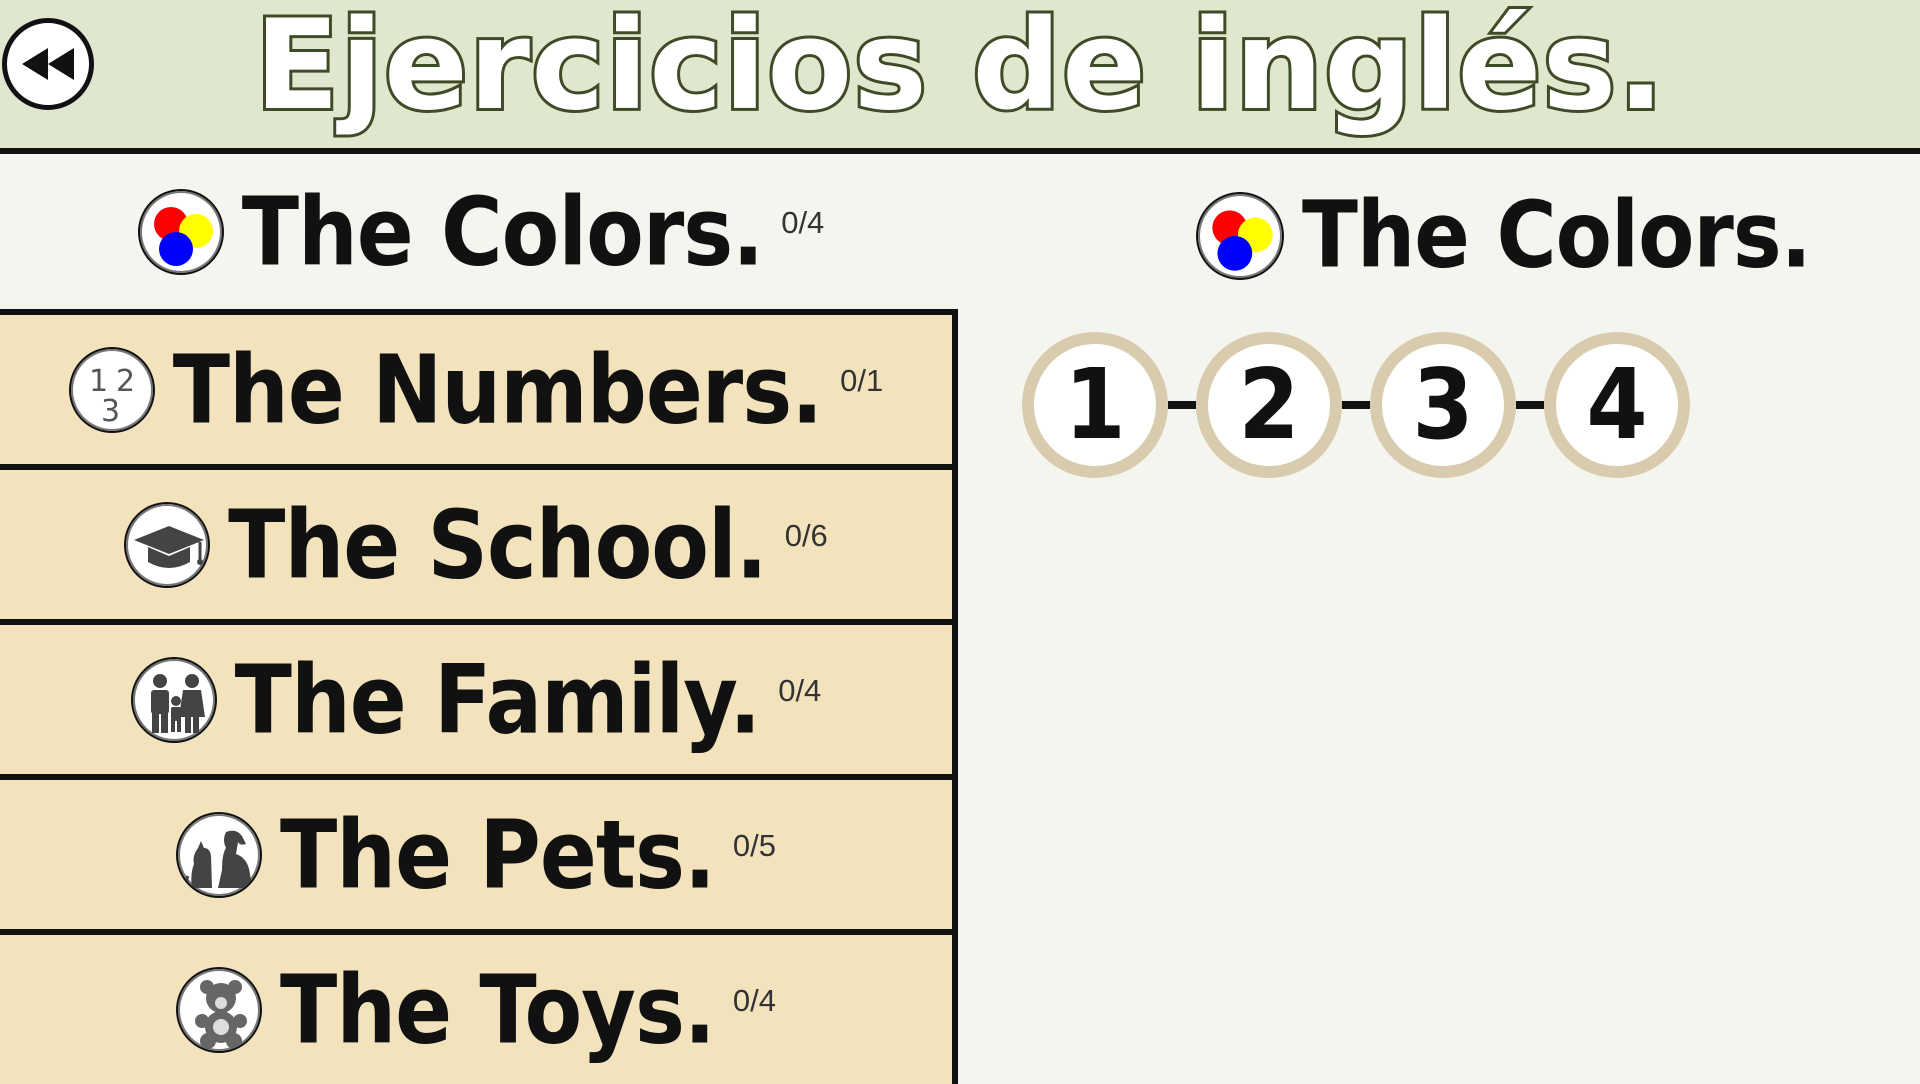 This screenshot has height=1084, width=1920. Describe the element at coordinates (167, 544) in the screenshot. I see `graduation-cap-icon` at that location.